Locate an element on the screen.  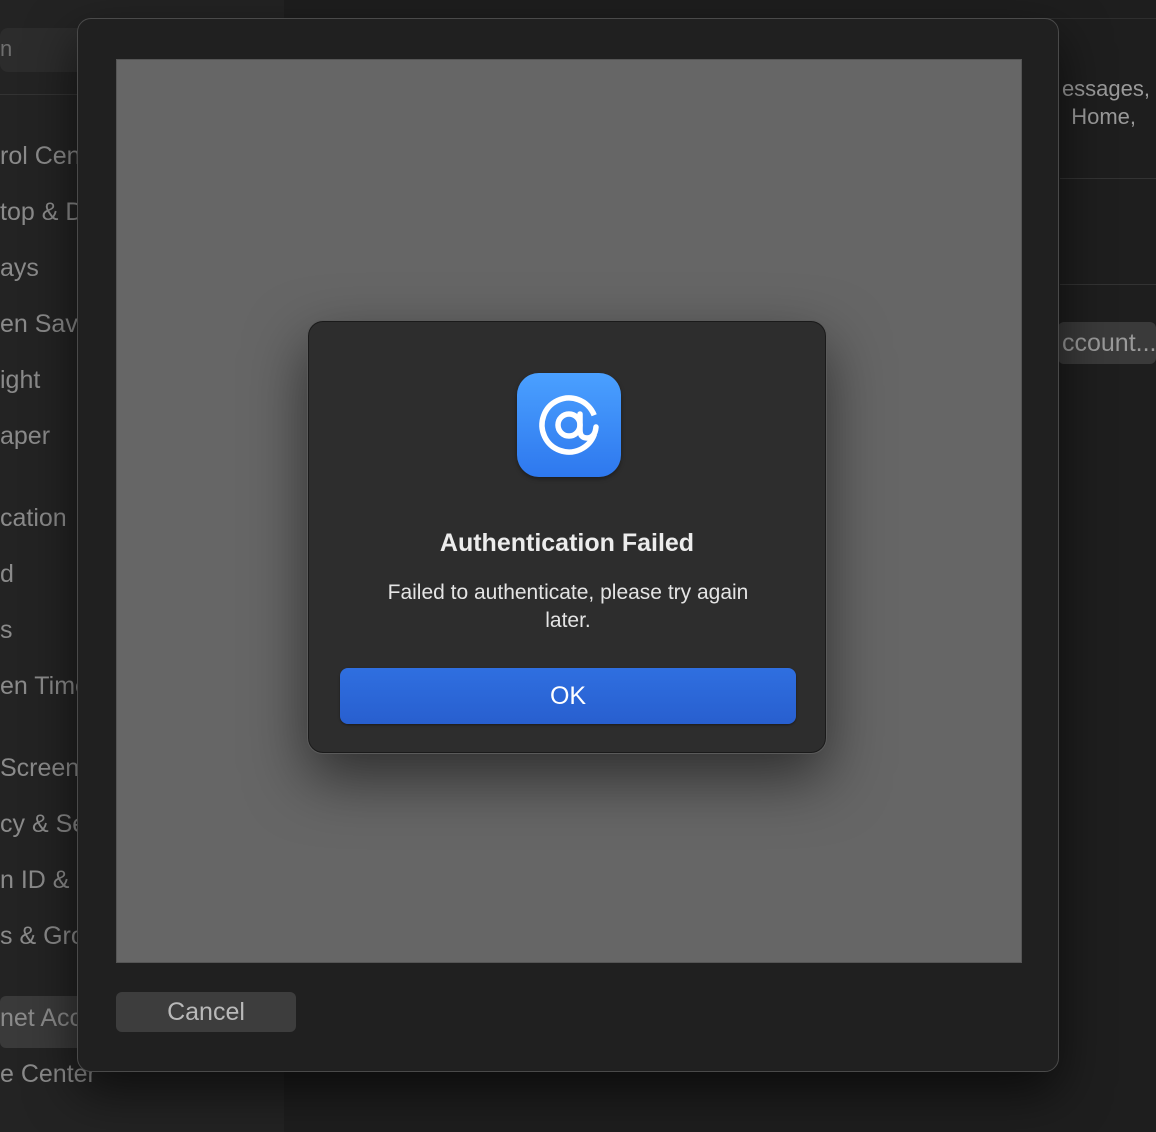
sidebar-item-displays: ays is located at coordinates (19, 268).